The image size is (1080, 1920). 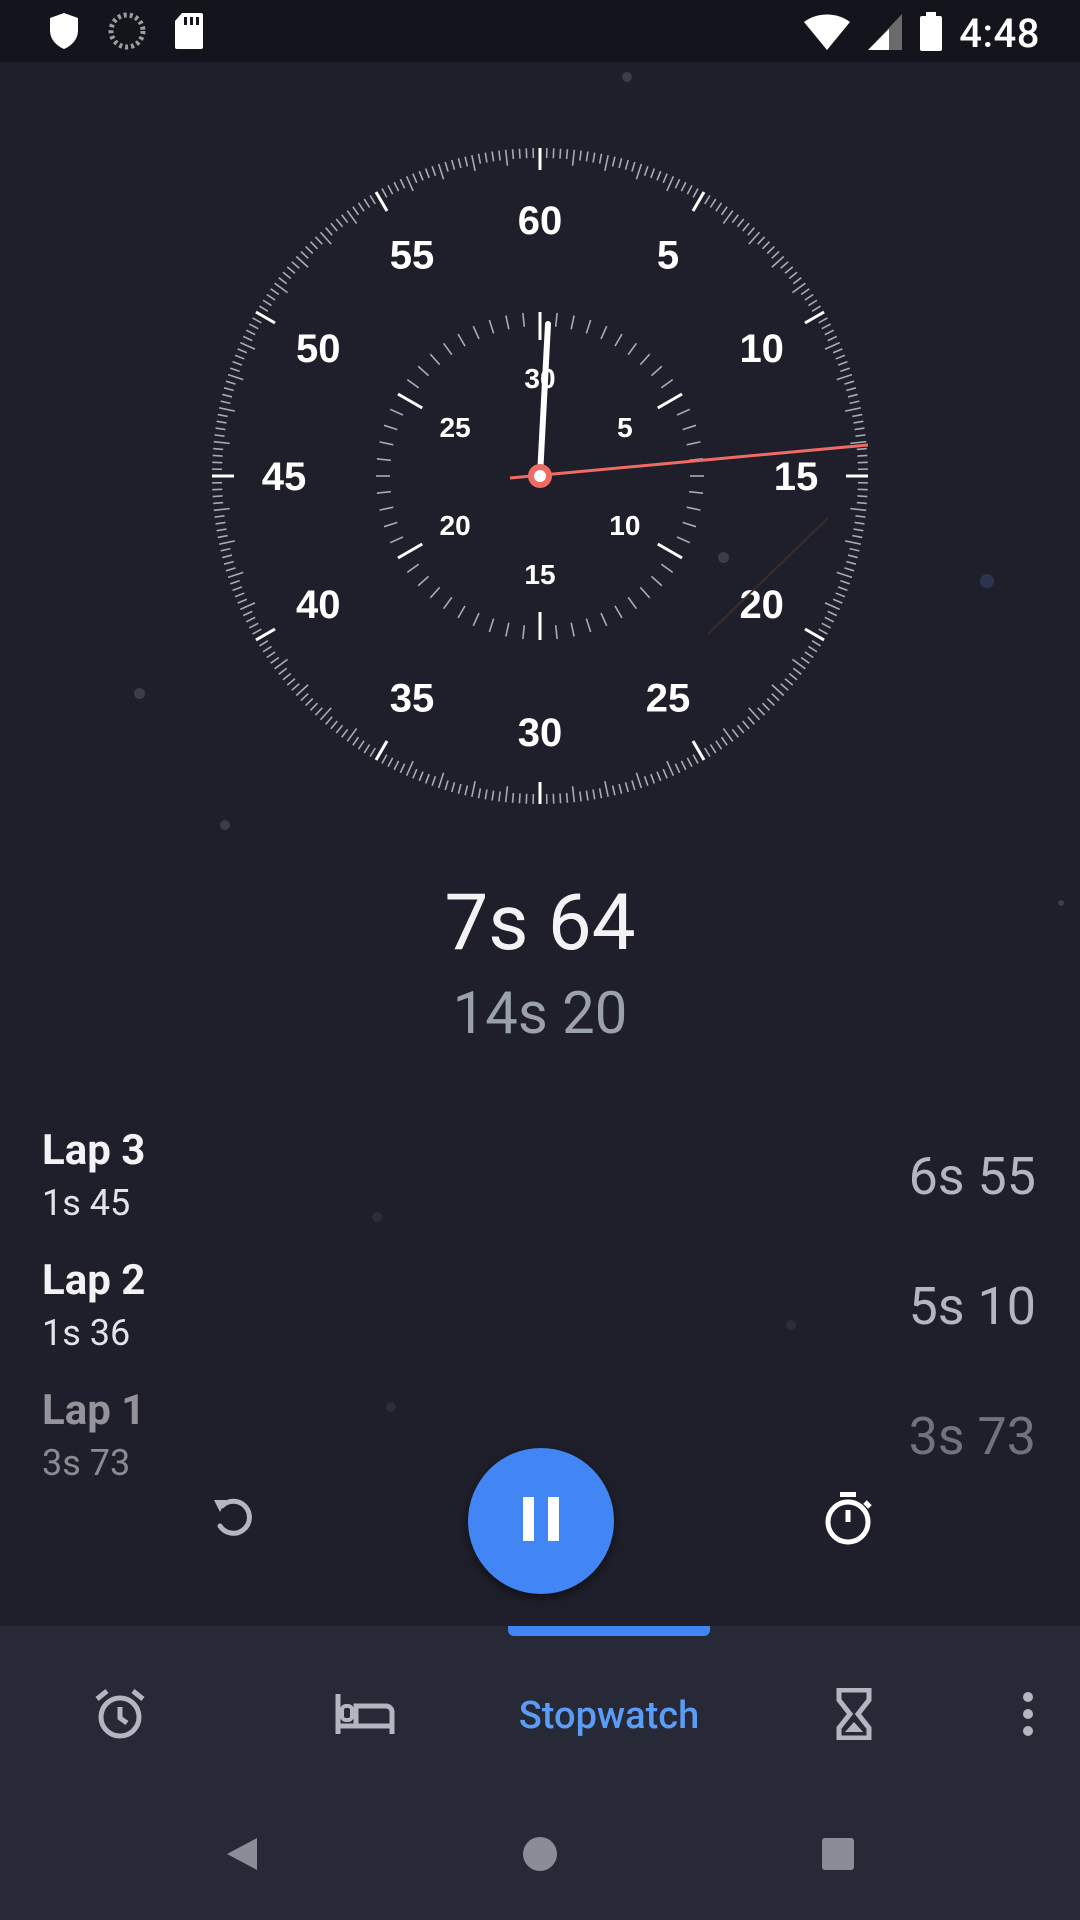 I want to click on outer-dial-label: 5, so click(x=668, y=255).